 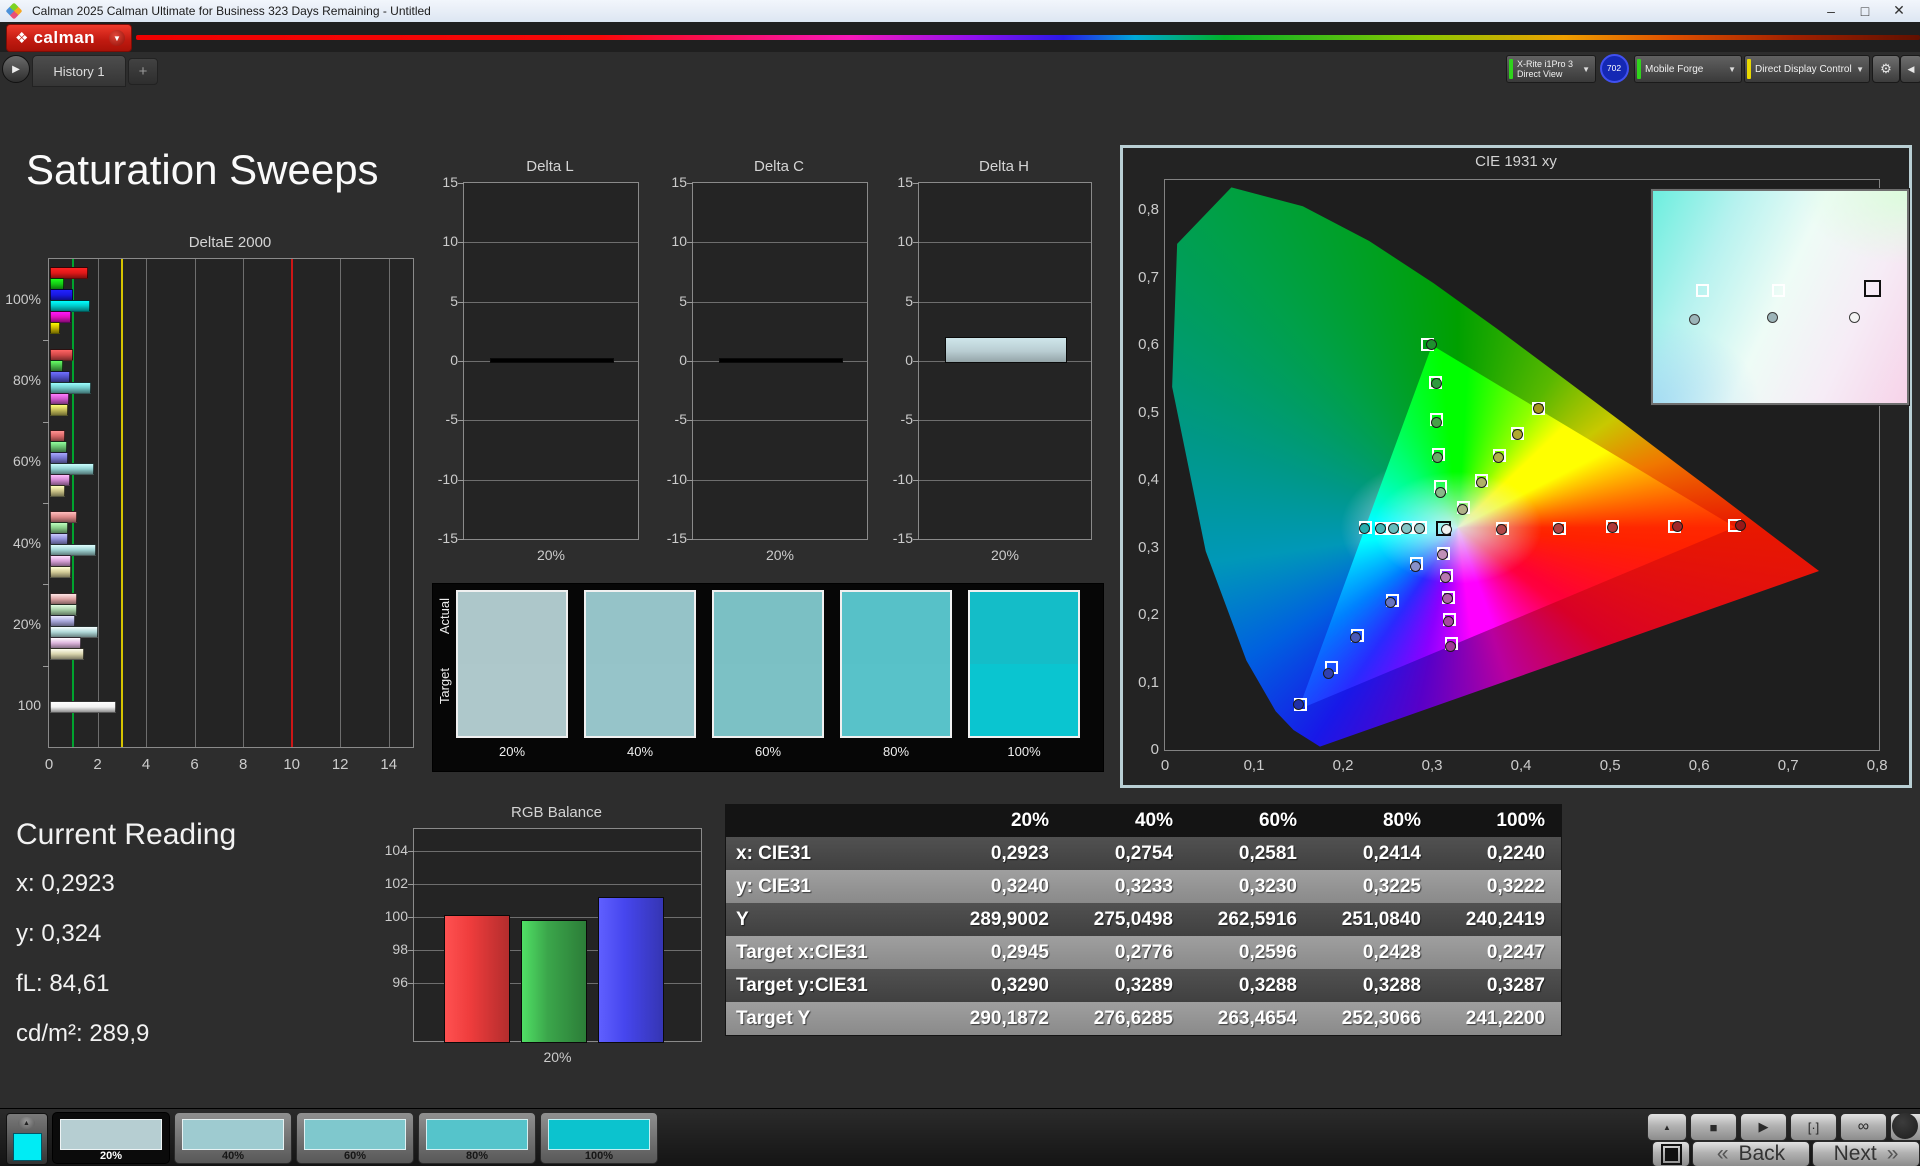 I want to click on meter-status-stripe, so click(x=1511, y=69).